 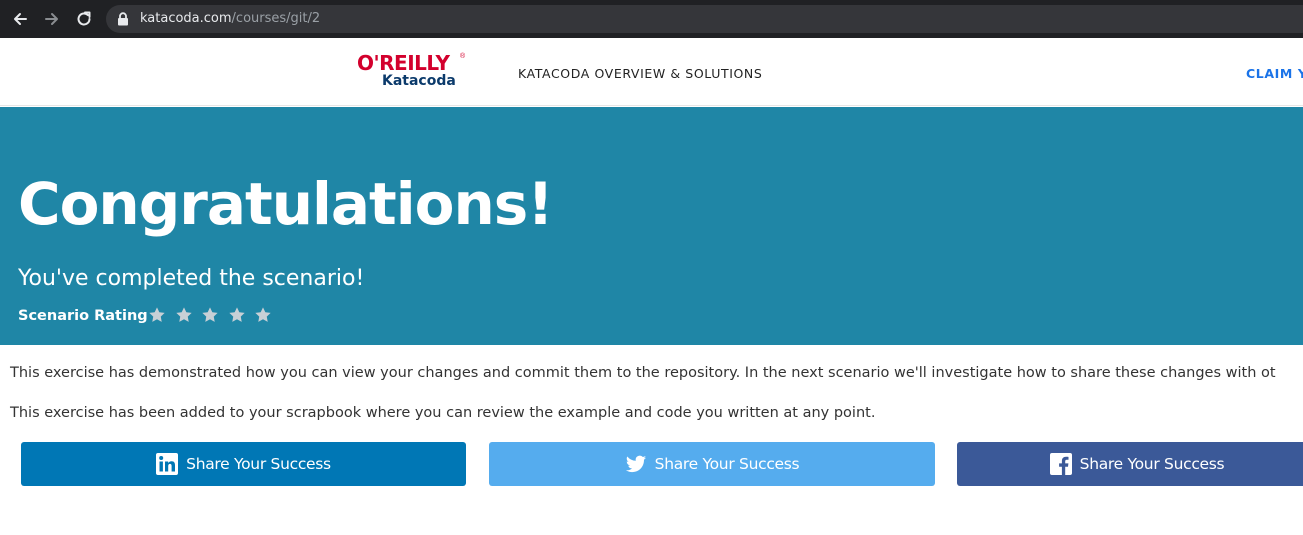 I want to click on star-rating, so click(x=210, y=316).